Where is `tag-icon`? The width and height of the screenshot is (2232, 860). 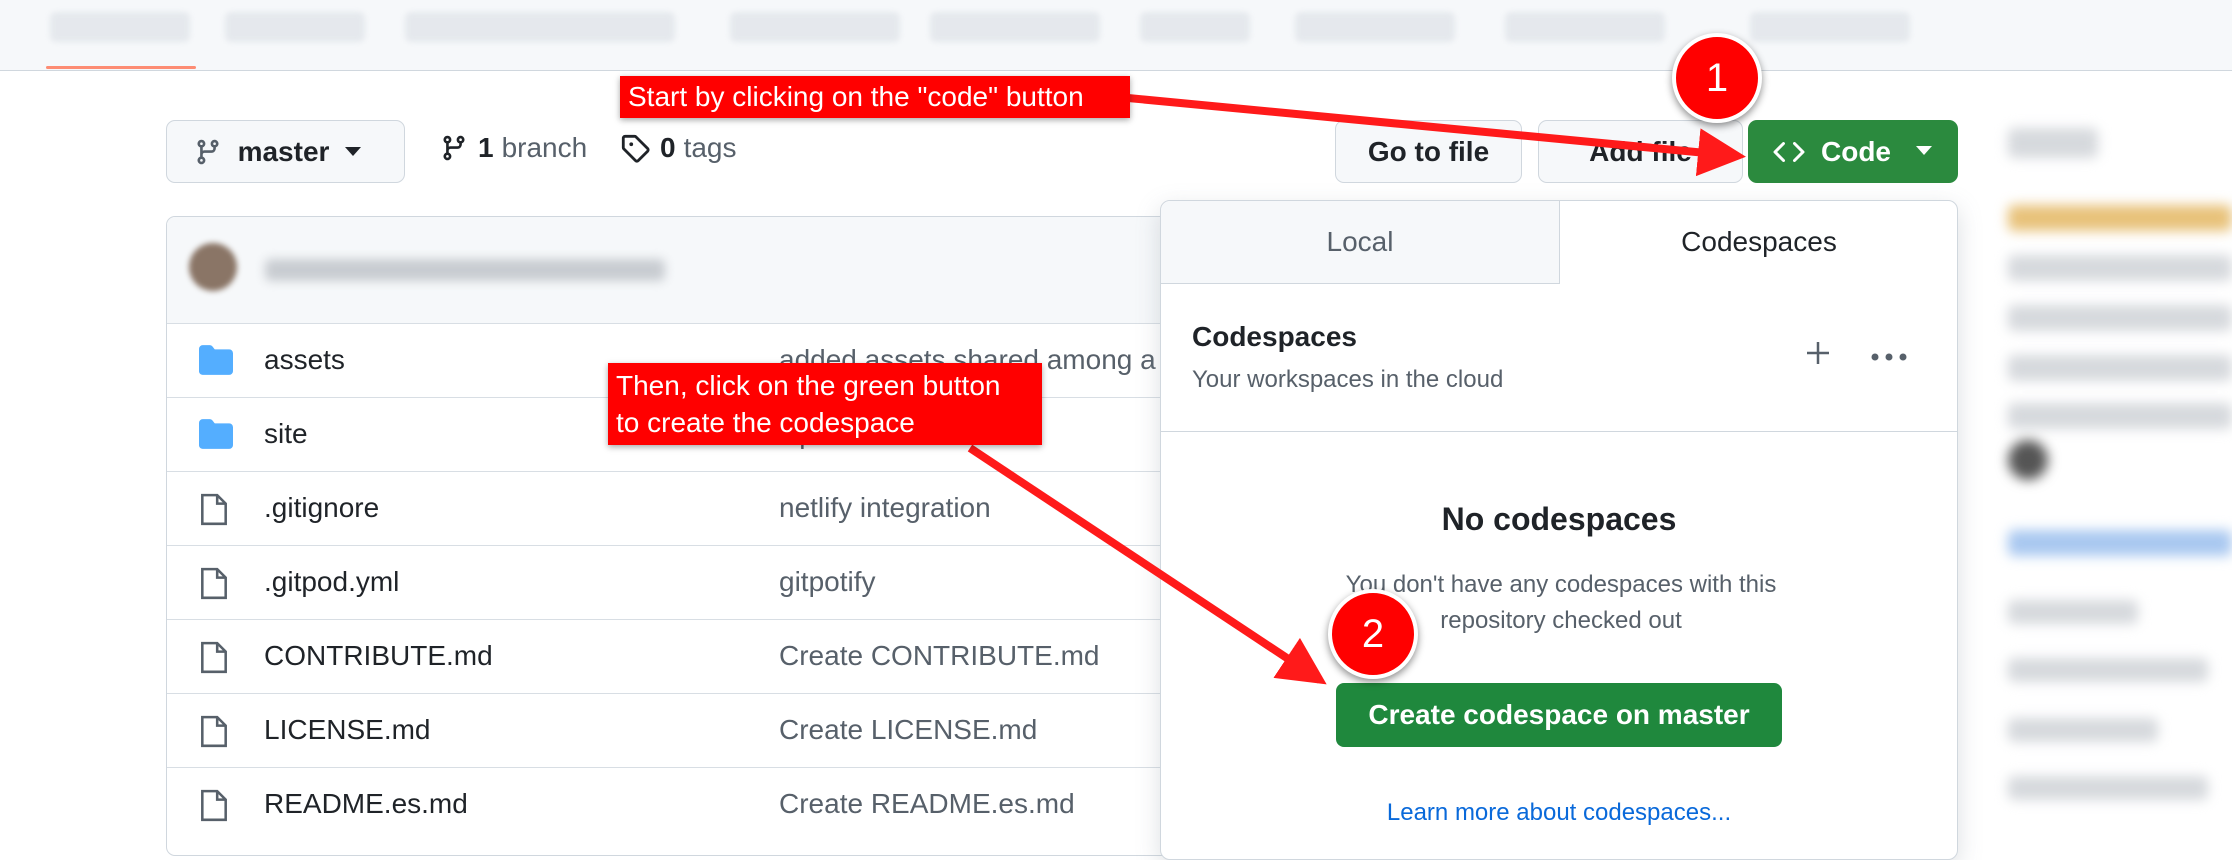 tag-icon is located at coordinates (635, 148).